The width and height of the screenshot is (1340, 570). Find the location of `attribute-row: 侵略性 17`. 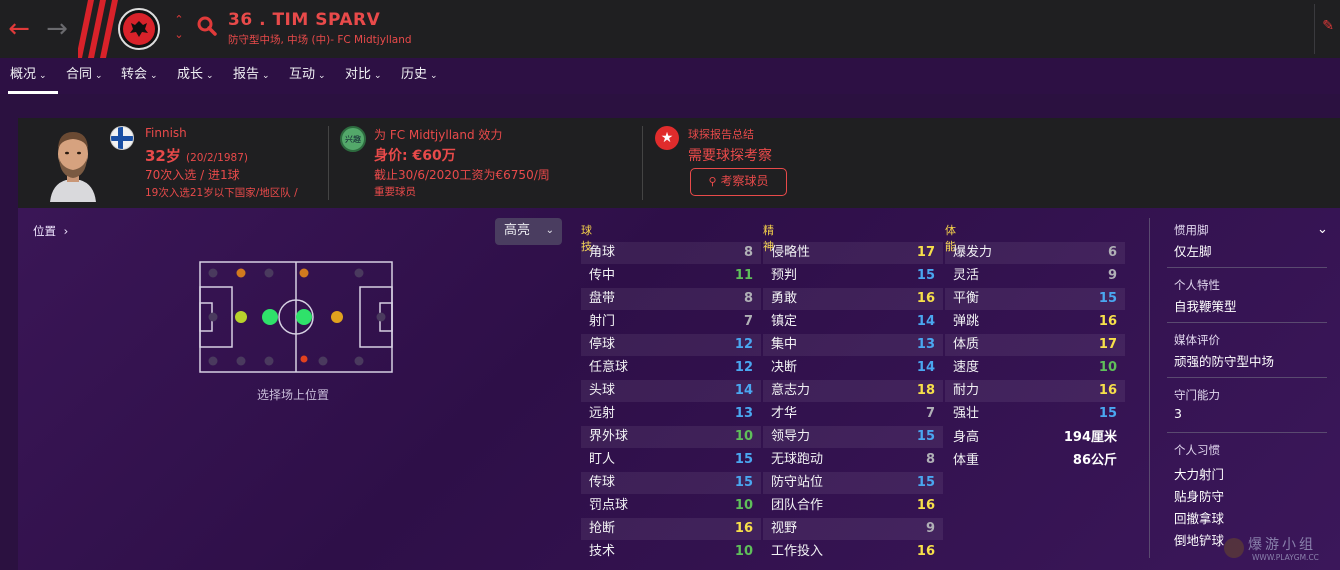

attribute-row: 侵略性 17 is located at coordinates (853, 253).